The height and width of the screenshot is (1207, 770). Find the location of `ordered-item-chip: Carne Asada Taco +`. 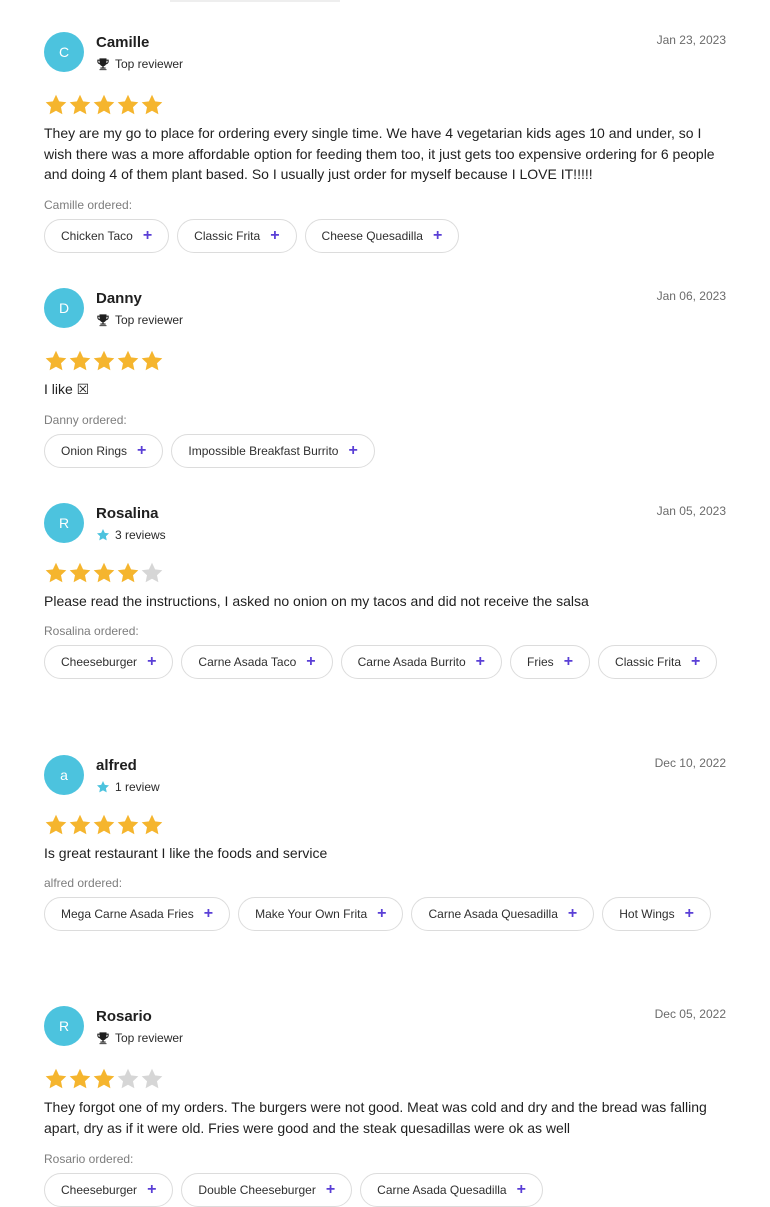

ordered-item-chip: Carne Asada Taco + is located at coordinates (257, 662).